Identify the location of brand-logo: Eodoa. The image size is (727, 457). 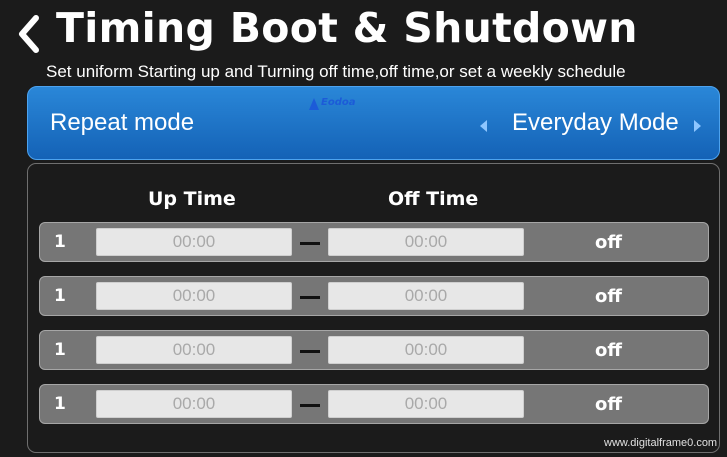
(354, 104).